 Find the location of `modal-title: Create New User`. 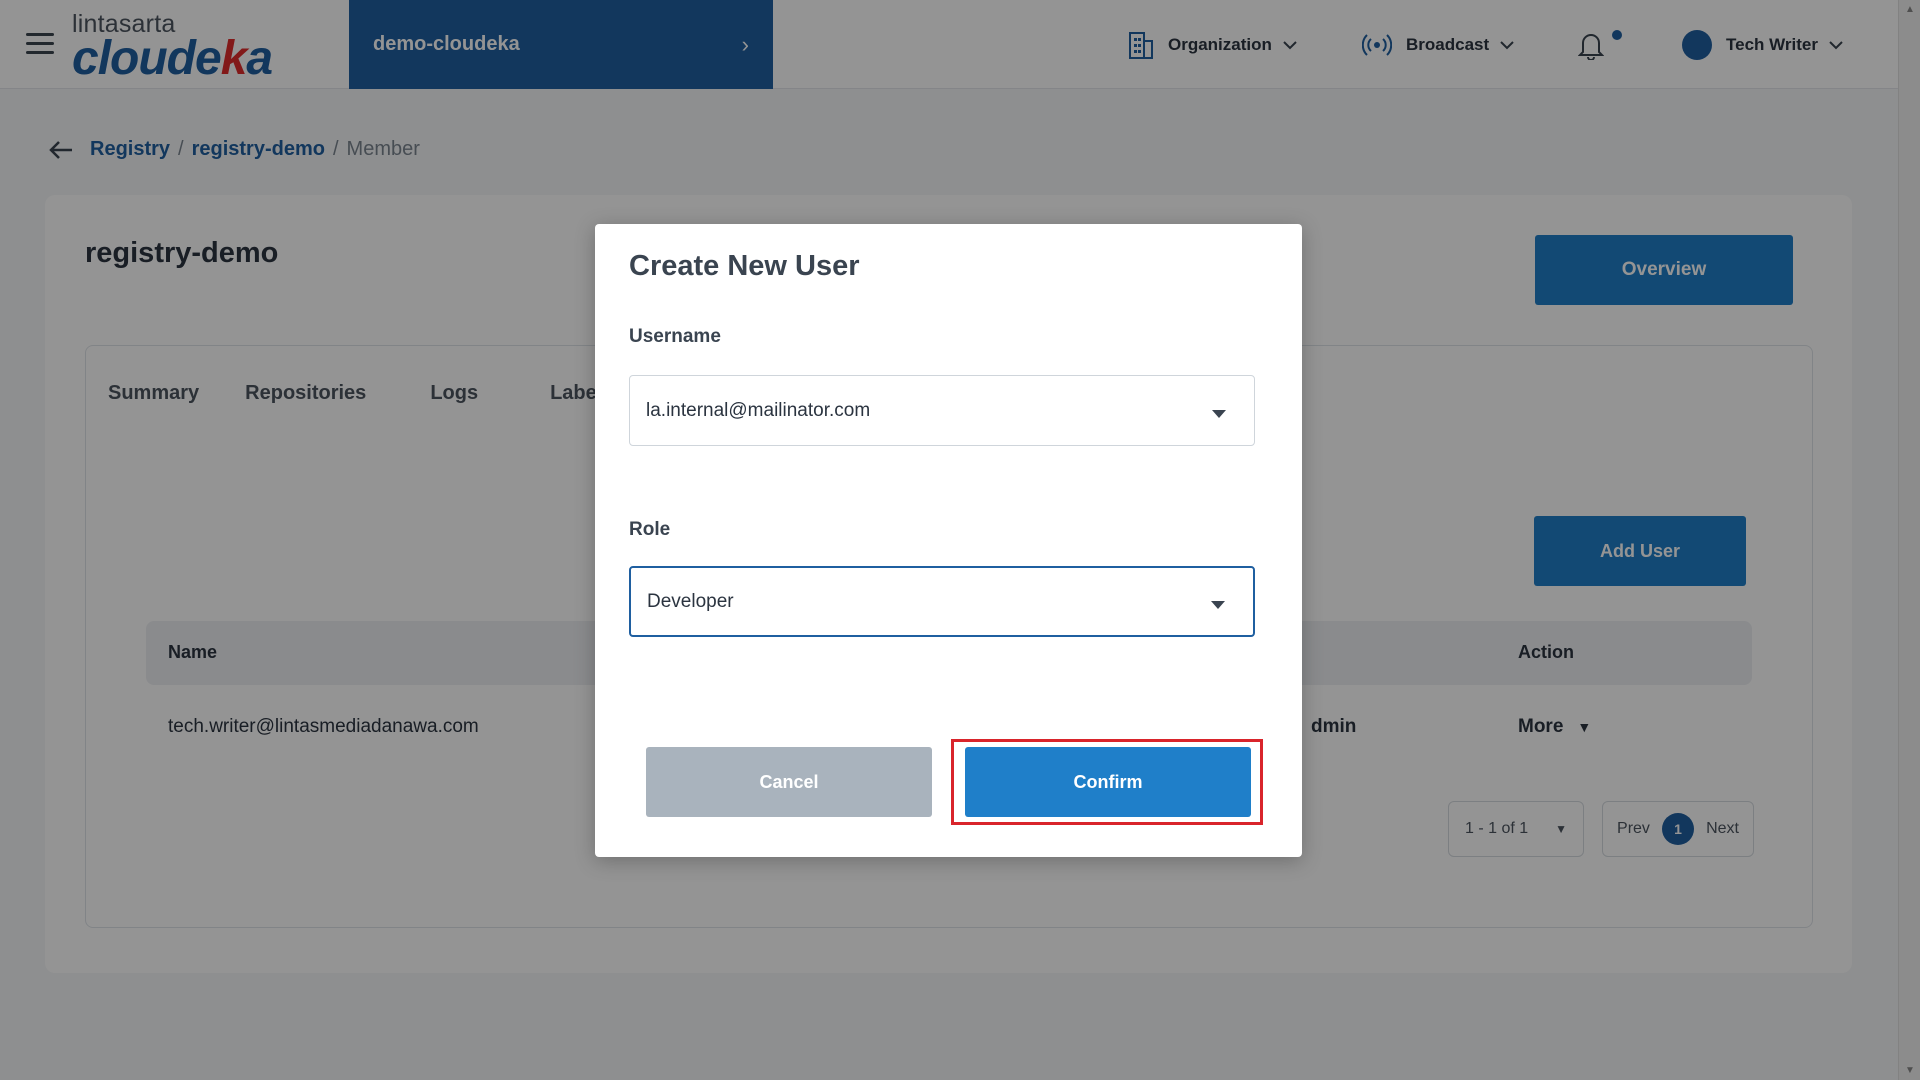

modal-title: Create New User is located at coordinates (744, 266).